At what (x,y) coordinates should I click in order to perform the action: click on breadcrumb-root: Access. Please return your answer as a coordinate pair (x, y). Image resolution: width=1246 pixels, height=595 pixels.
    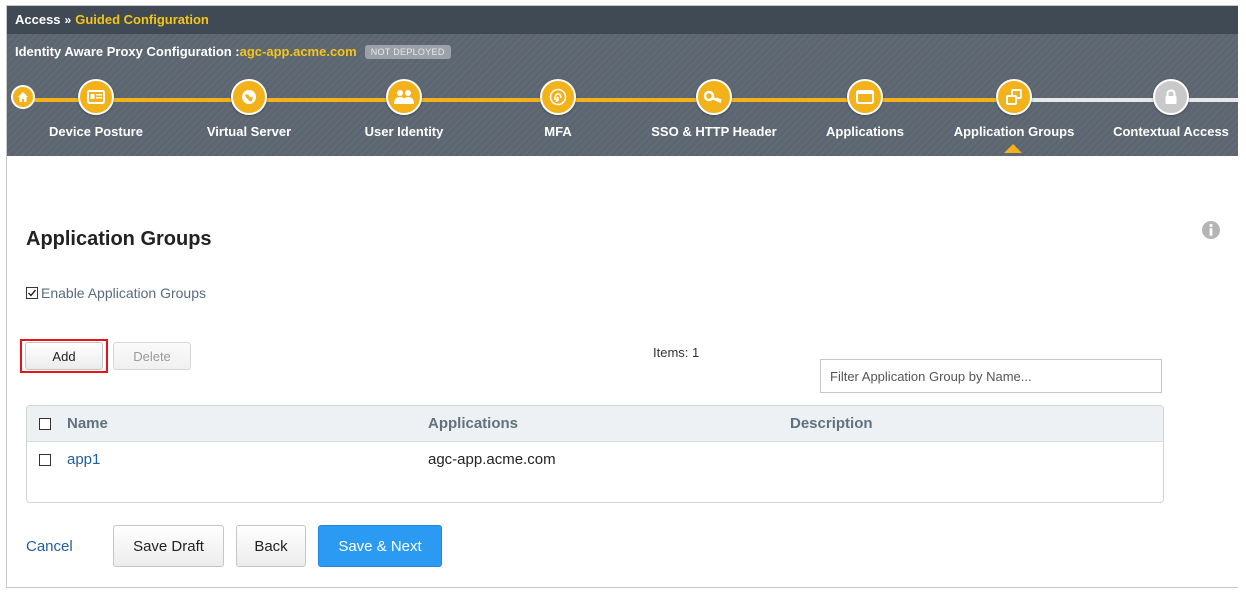
    Looking at the image, I should click on (38, 19).